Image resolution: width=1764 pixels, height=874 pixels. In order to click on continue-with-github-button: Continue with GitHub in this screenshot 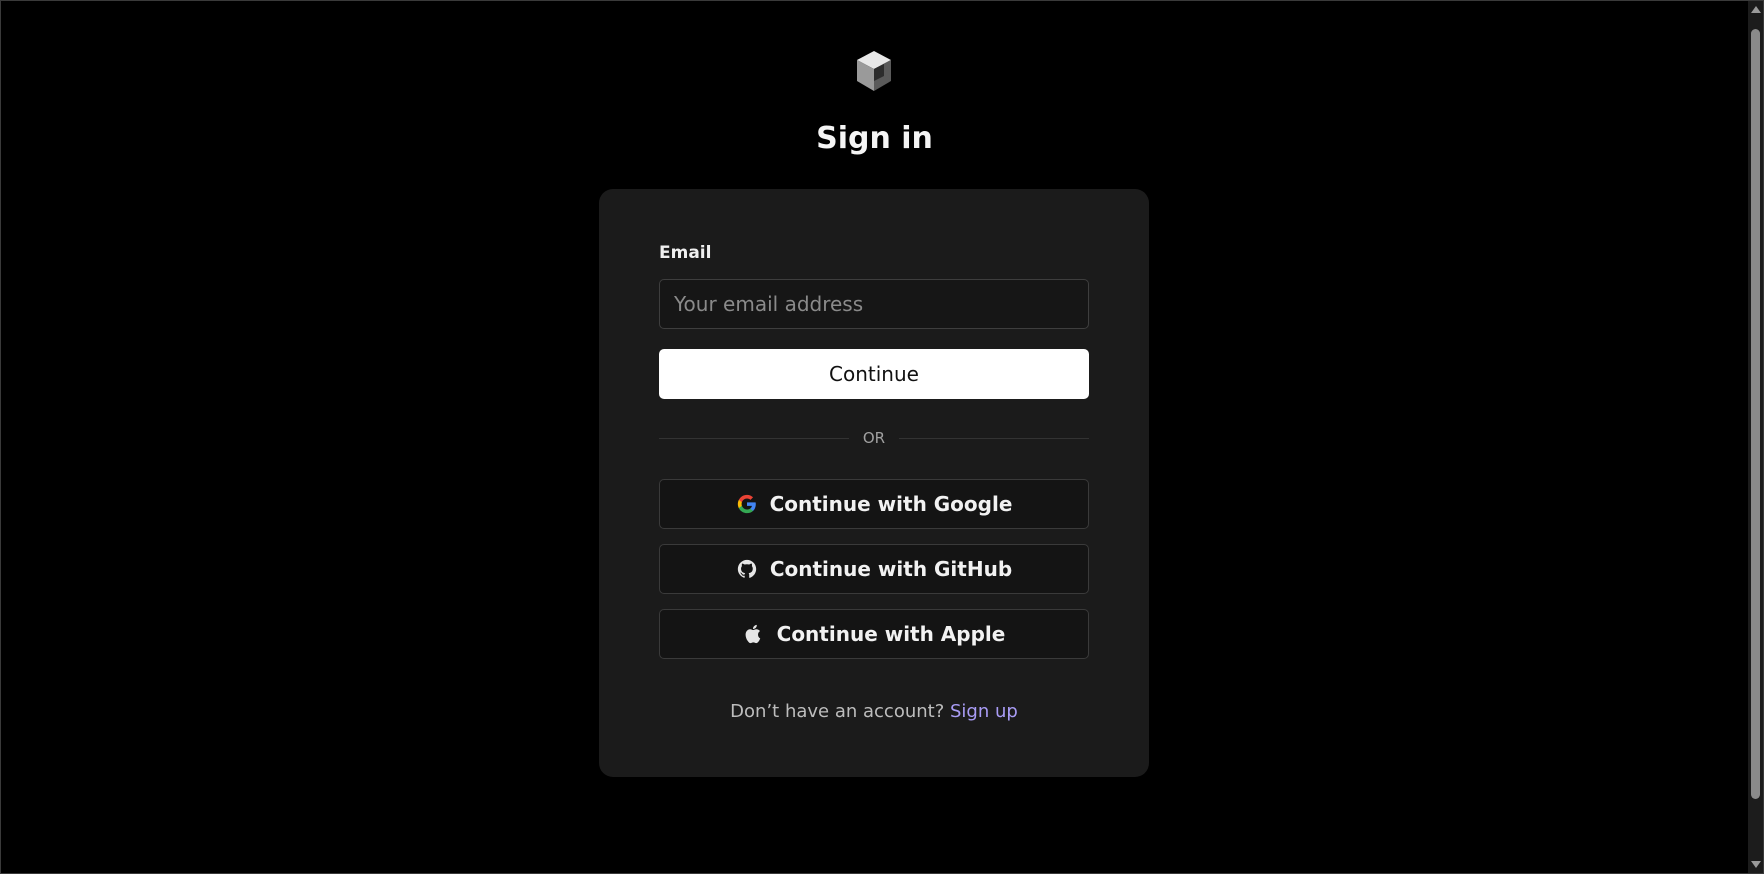, I will do `click(874, 569)`.